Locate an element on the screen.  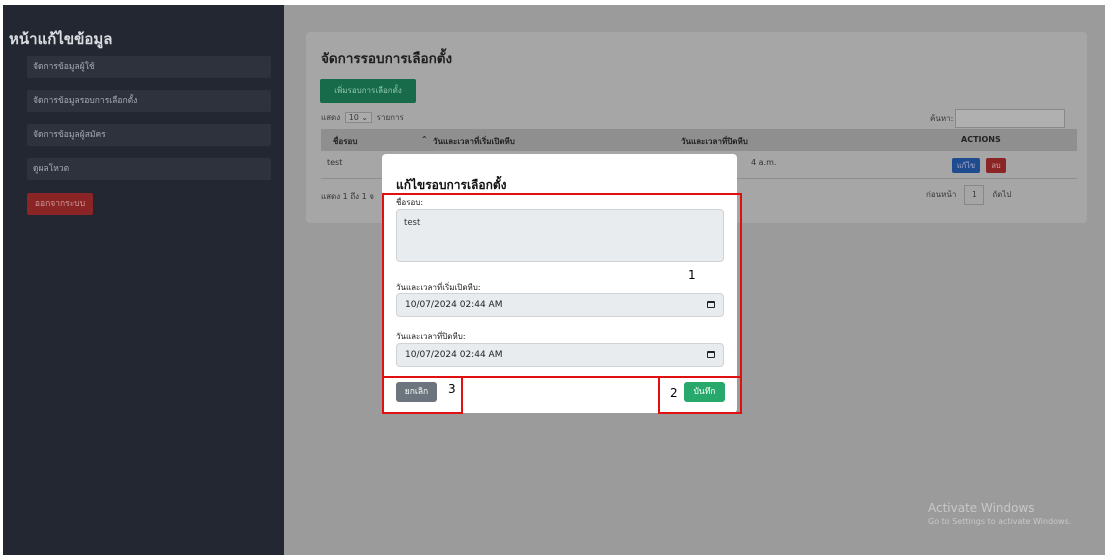
watermark-subtitle: Go to Settings to activate Windows. is located at coordinates (1000, 521).